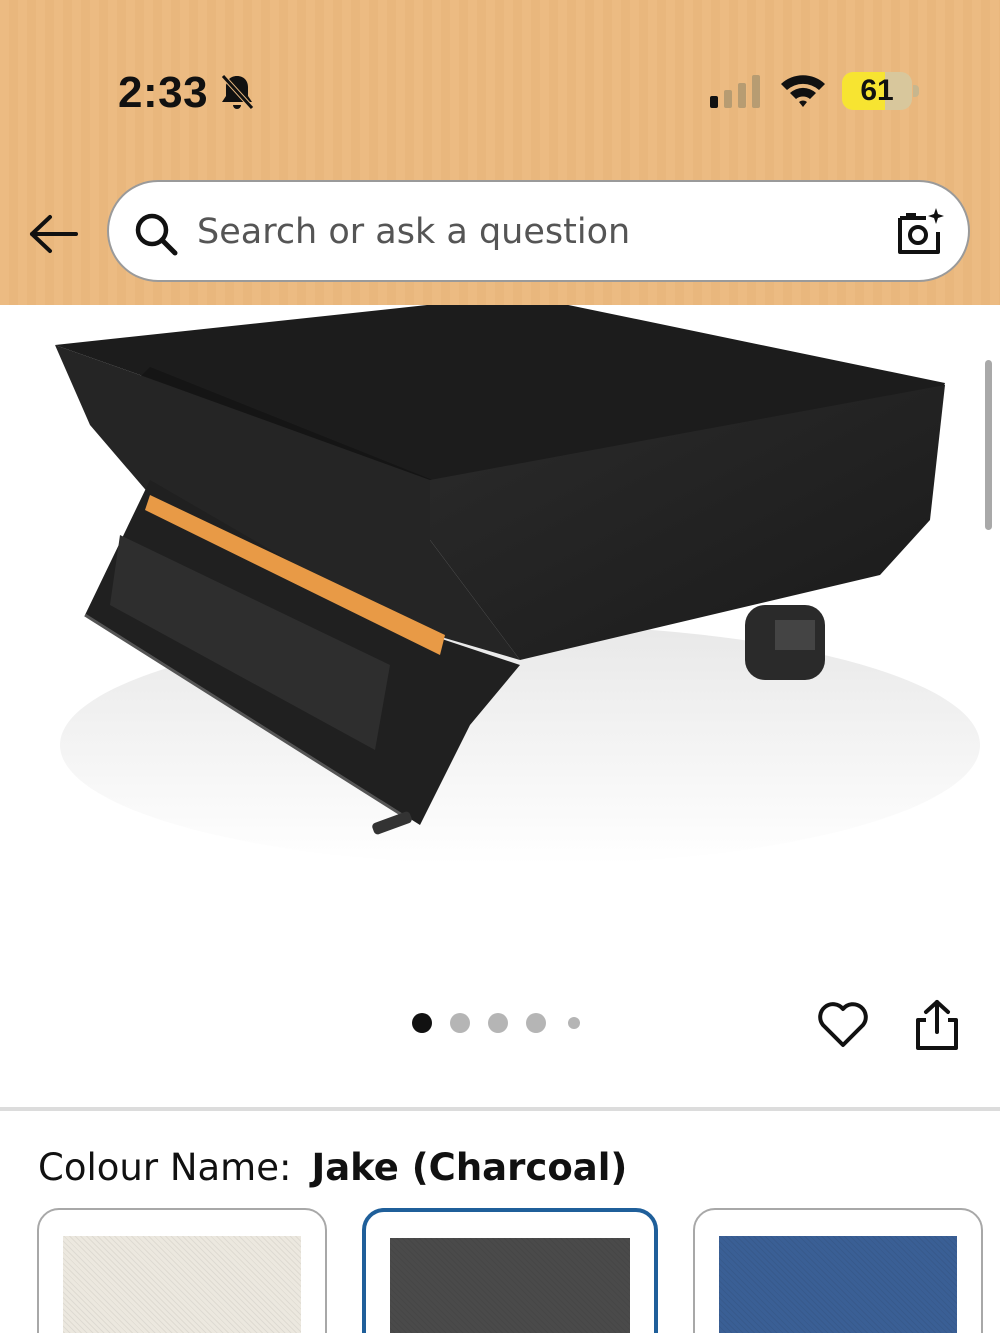  What do you see at coordinates (517, 232) in the screenshot?
I see `search-input` at bounding box center [517, 232].